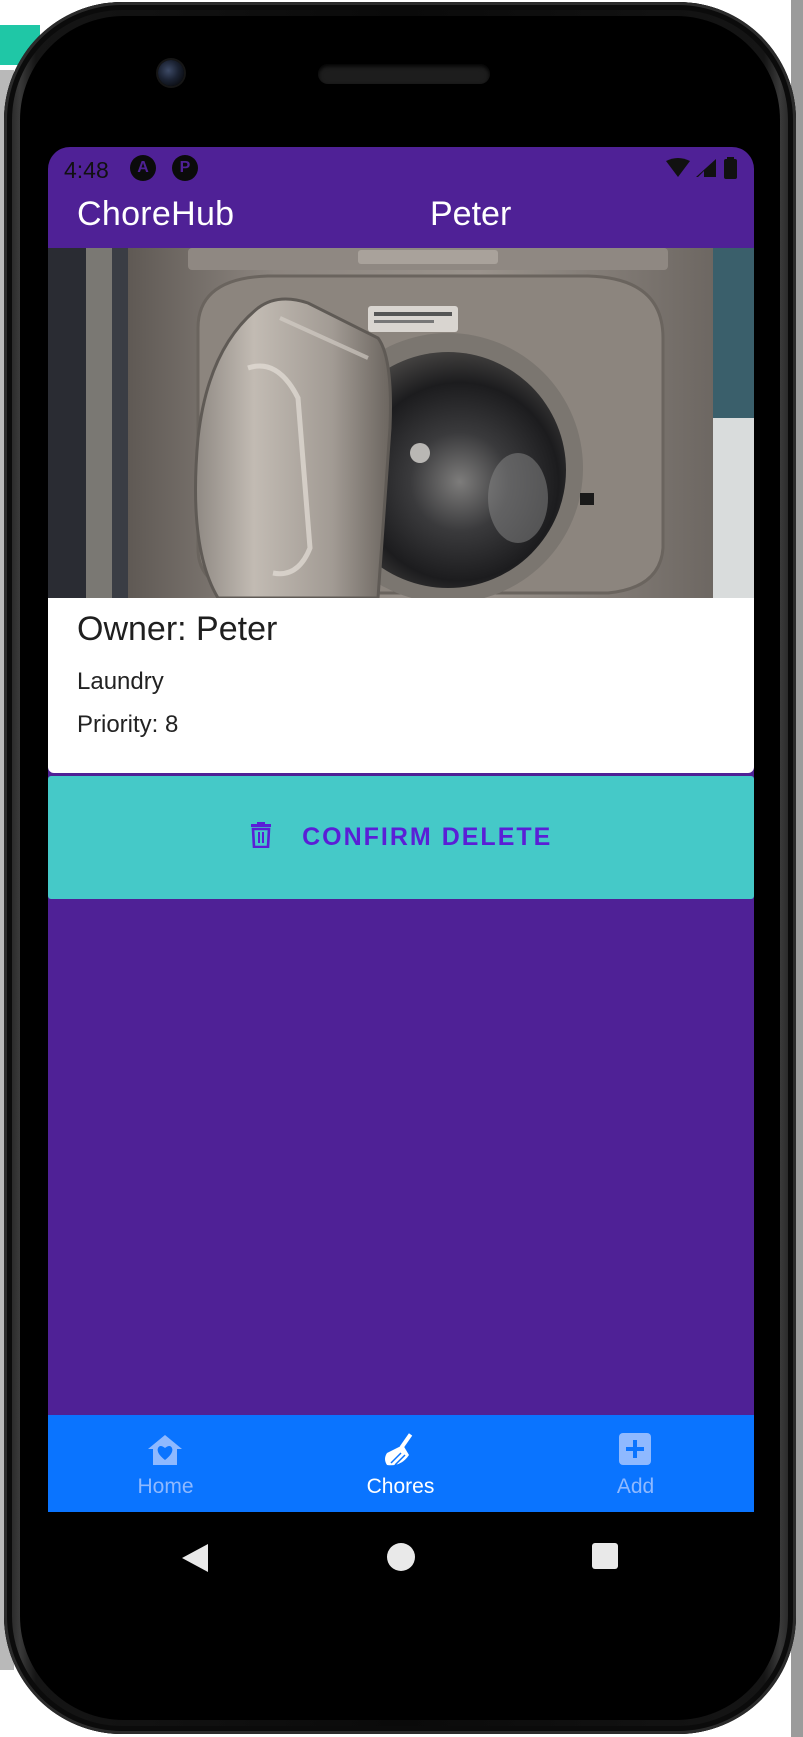 This screenshot has height=1737, width=803. Describe the element at coordinates (165, 1486) in the screenshot. I see `nav-label-home: Home` at that location.